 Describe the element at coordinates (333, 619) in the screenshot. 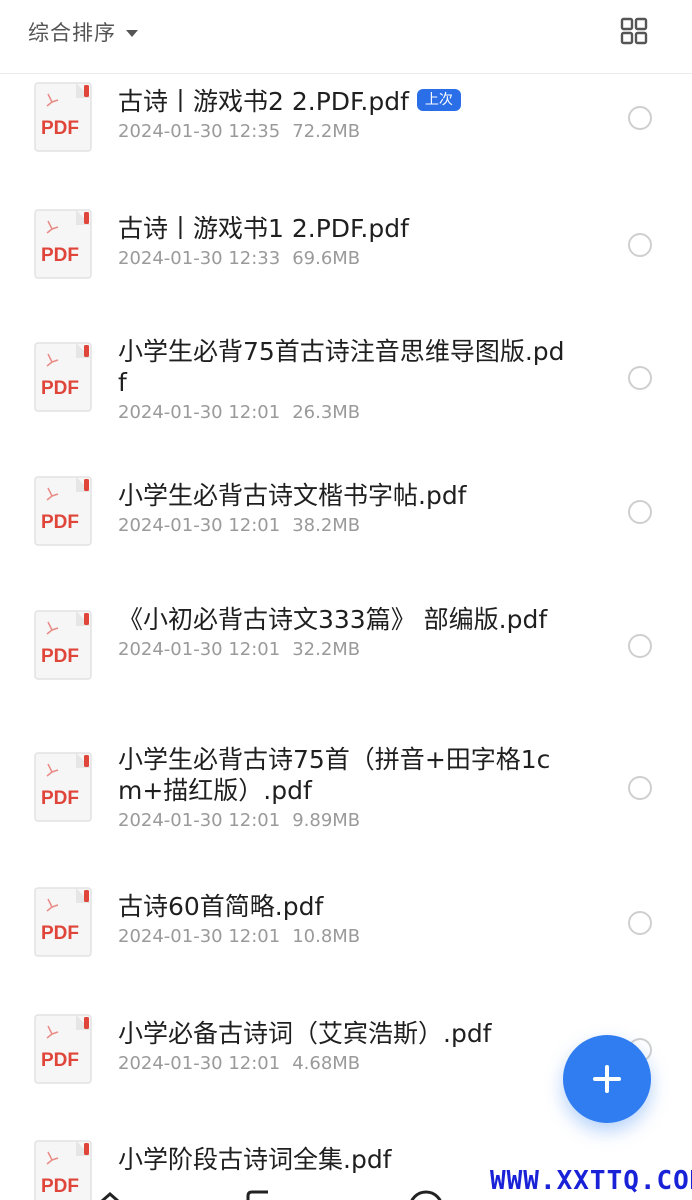

I see `file-name: 《小初必背古诗文333篇》 部编版.pdf` at that location.